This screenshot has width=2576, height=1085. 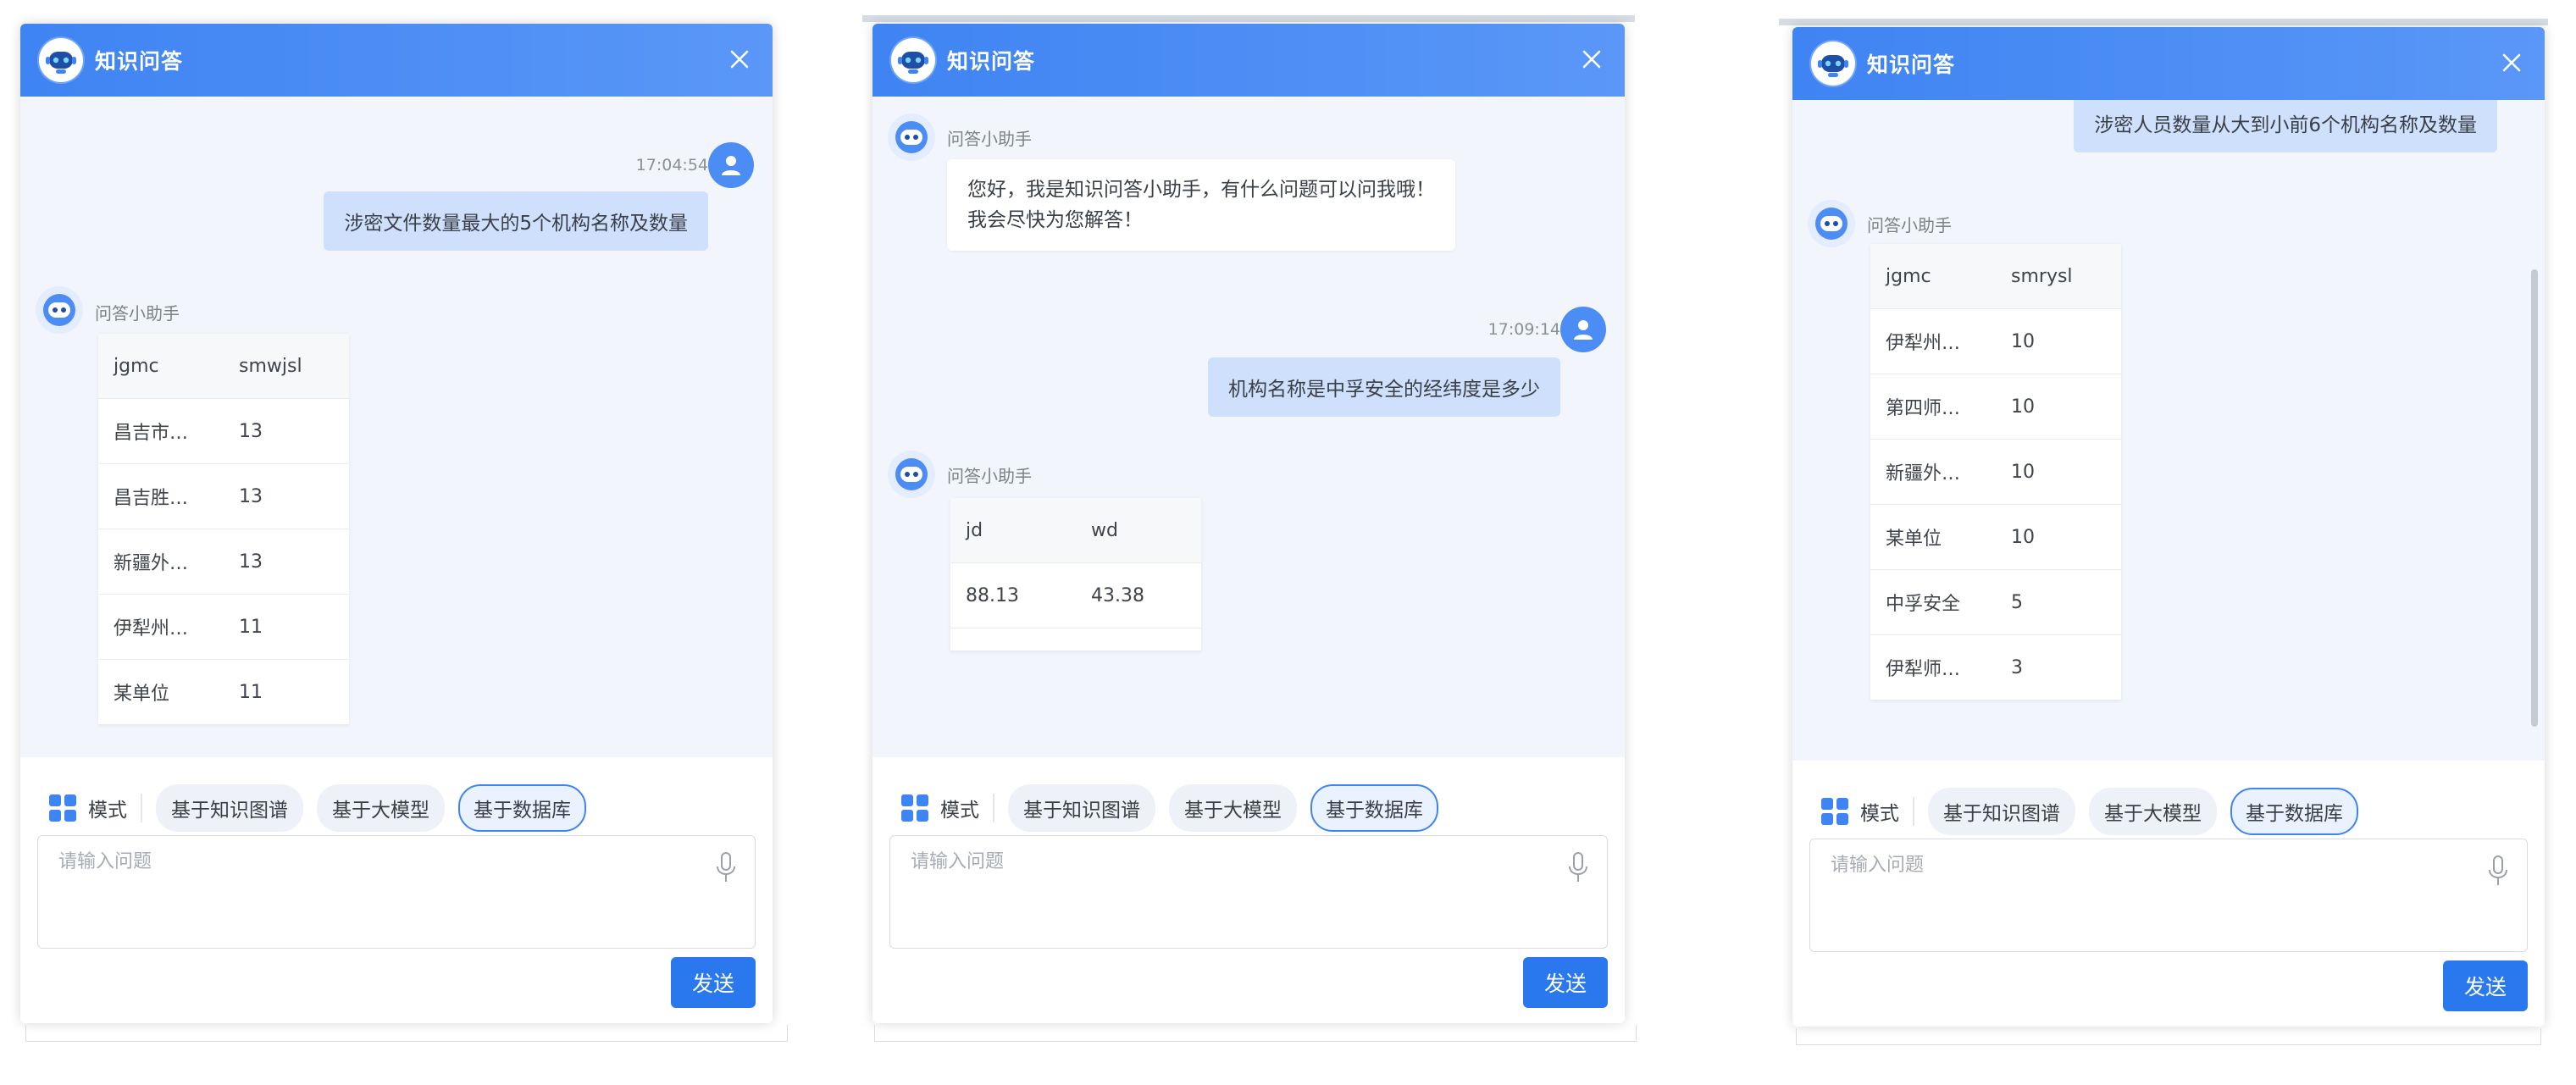 What do you see at coordinates (1013, 531) in the screenshot?
I see `column-header: jd` at bounding box center [1013, 531].